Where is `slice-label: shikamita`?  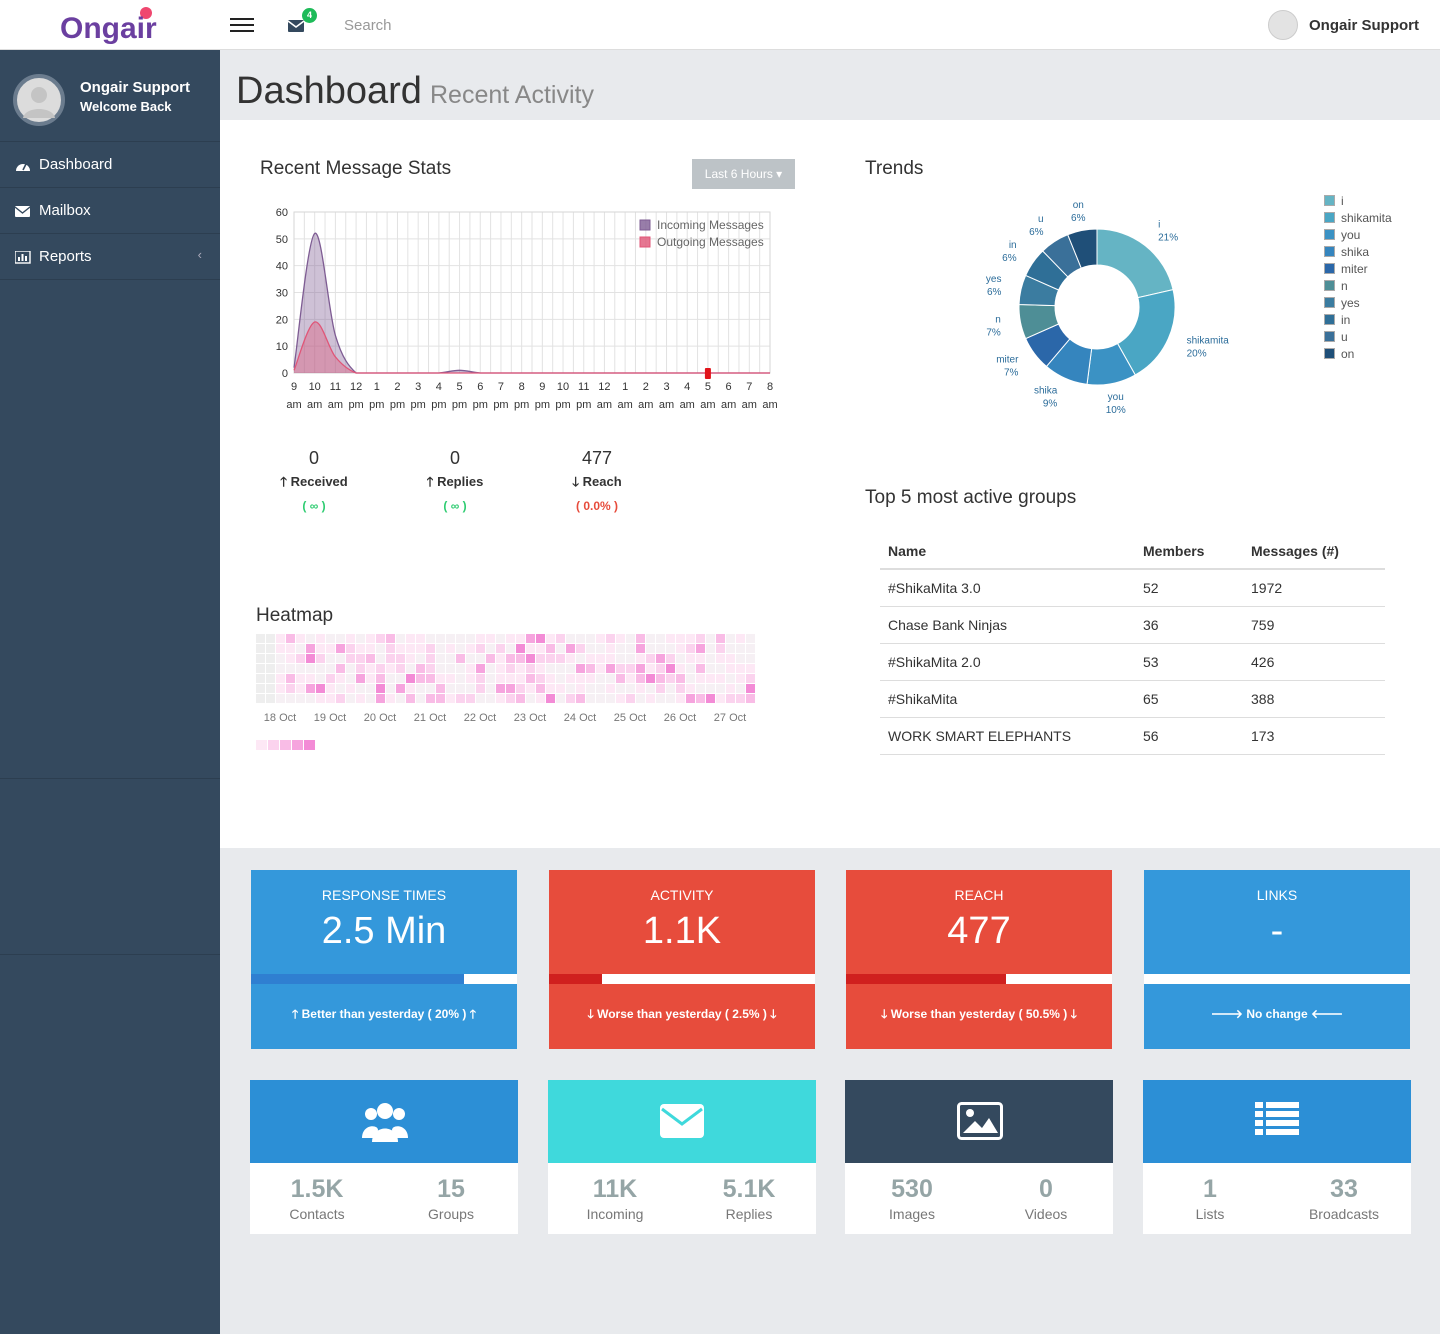 slice-label: shikamita is located at coordinates (1208, 341).